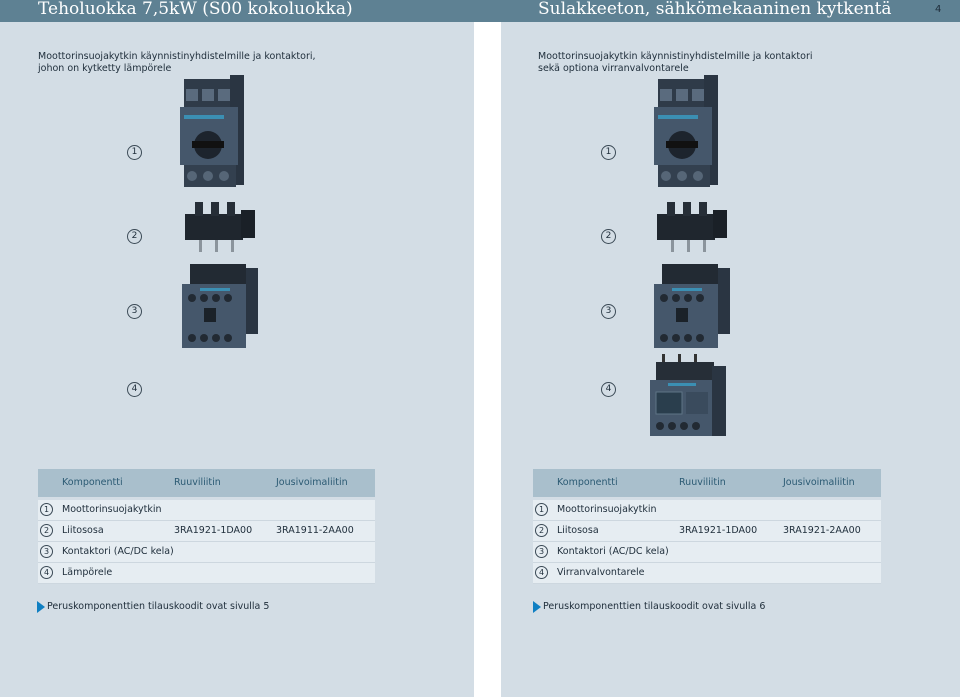  Describe the element at coordinates (601, 572) in the screenshot. I see `component-cell: Virranvalvontarele` at that location.